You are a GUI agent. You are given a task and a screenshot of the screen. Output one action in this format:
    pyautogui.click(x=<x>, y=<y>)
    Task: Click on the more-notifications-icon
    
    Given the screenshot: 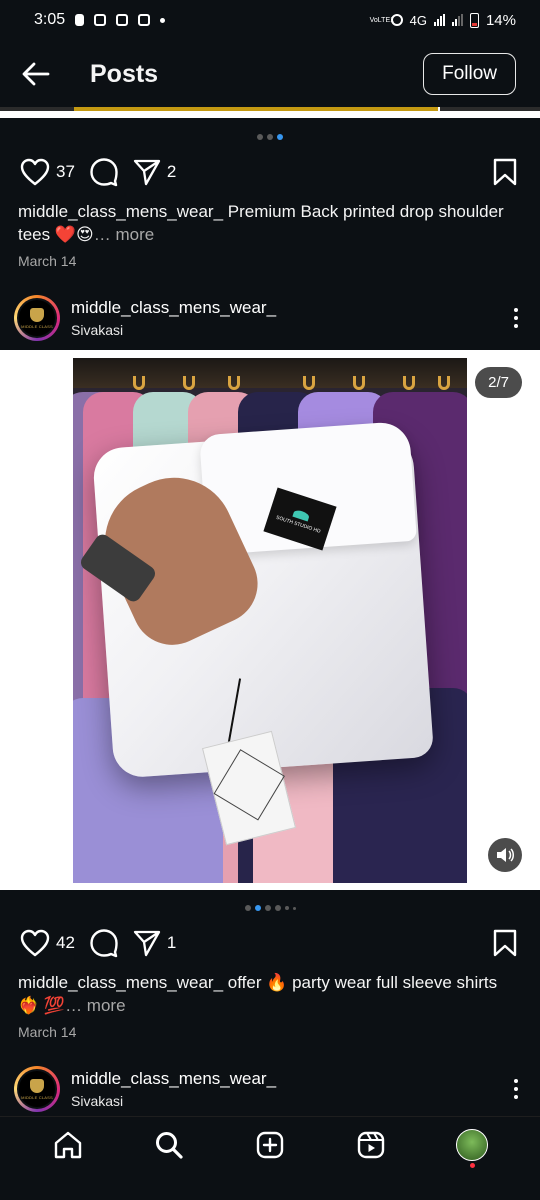 What is the action you would take?
    pyautogui.click(x=163, y=20)
    